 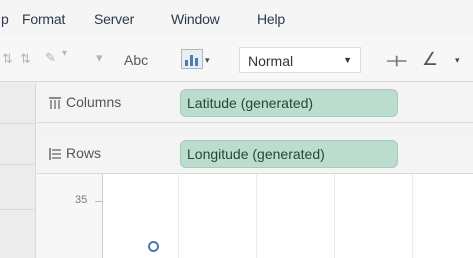 What do you see at coordinates (300, 60) in the screenshot?
I see `fit-select: Normal ▼` at bounding box center [300, 60].